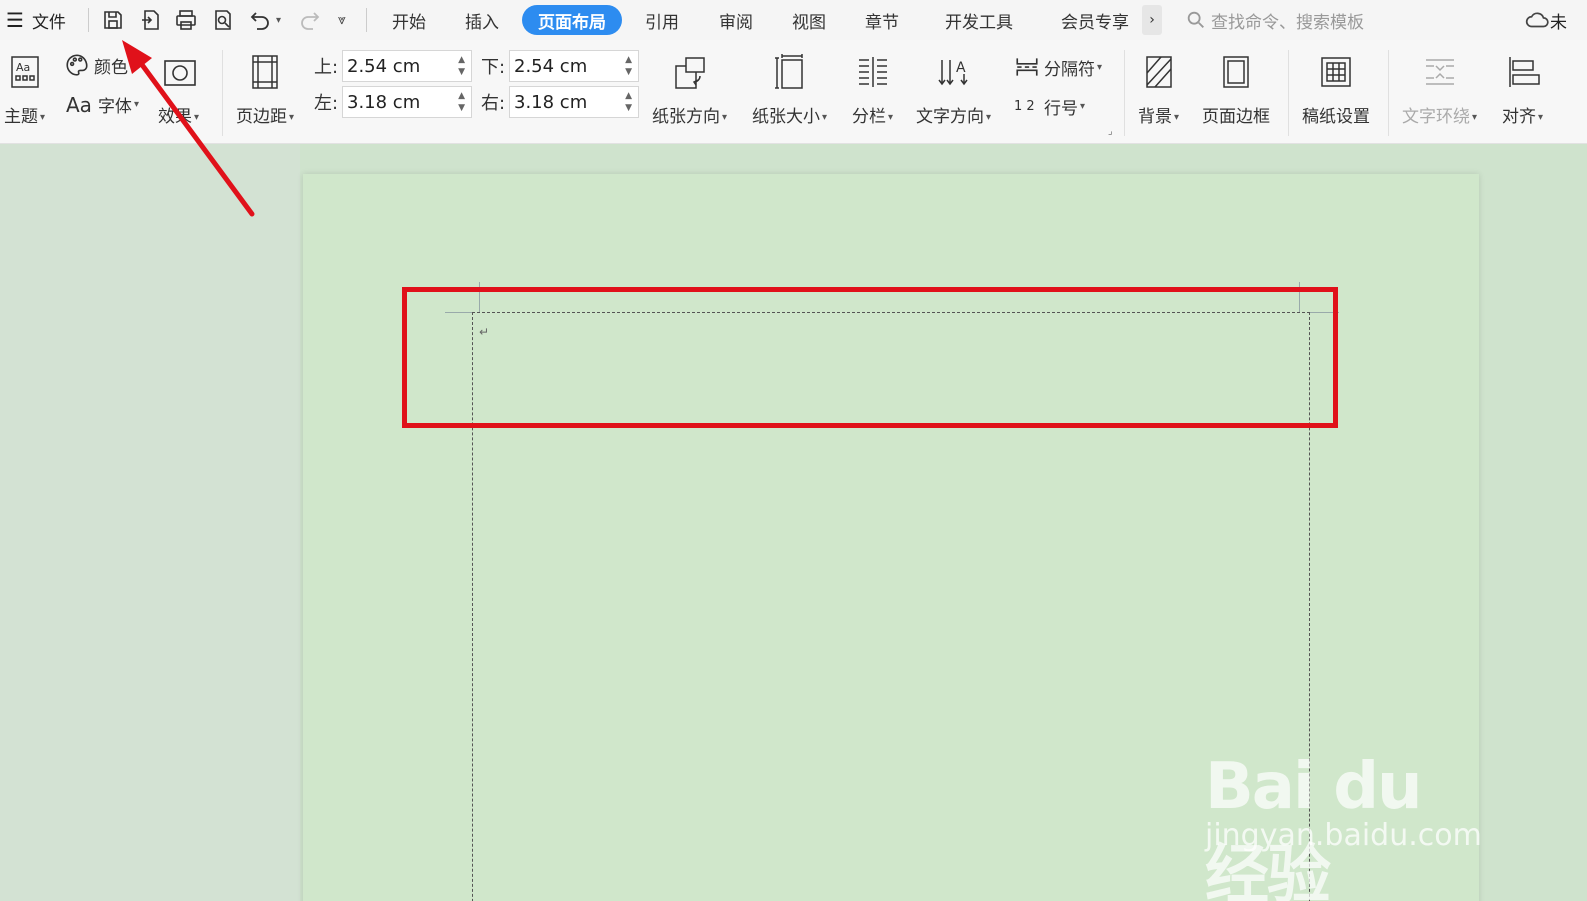 This screenshot has width=1587, height=901. What do you see at coordinates (873, 72) in the screenshot?
I see `columns-icon` at bounding box center [873, 72].